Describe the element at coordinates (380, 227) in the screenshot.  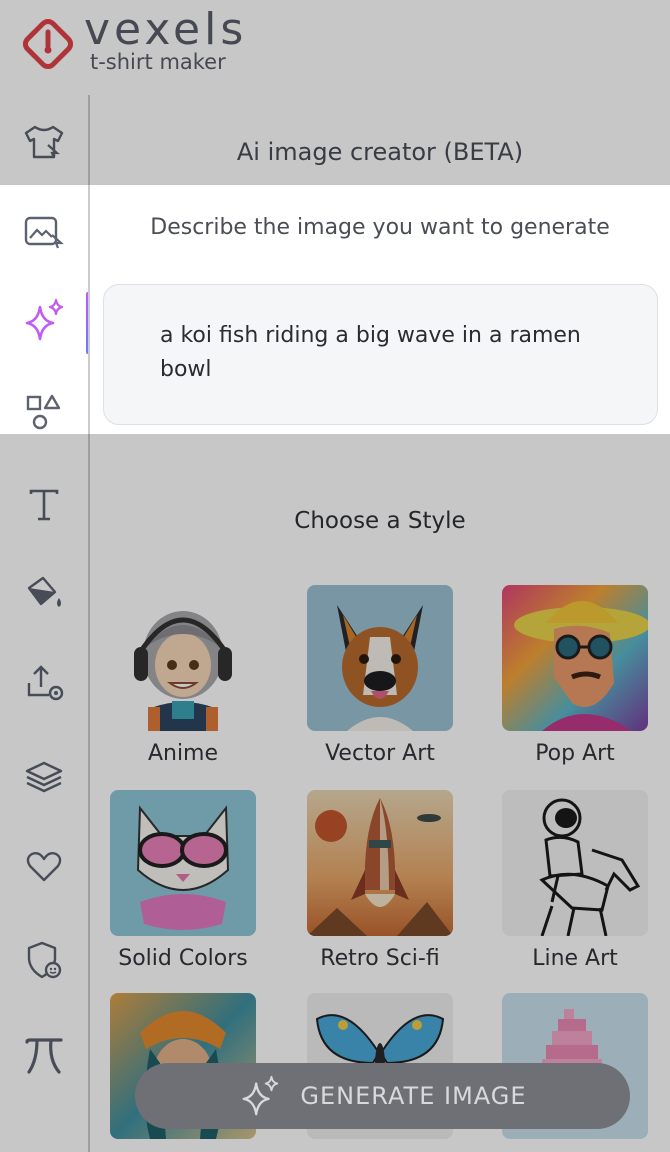
I see `prompt-label: Describe the image you want to generate` at that location.